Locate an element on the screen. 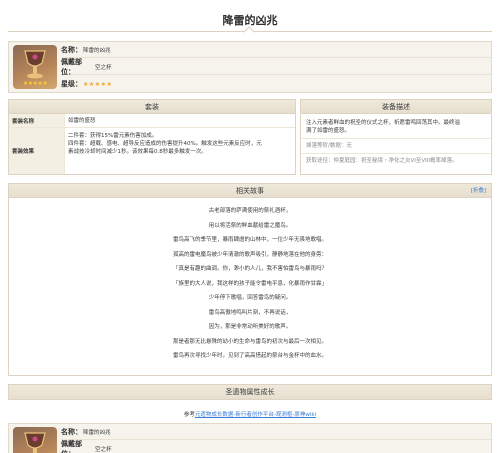  story-line: 孤高的雷电魔鸟被少年清澈的歌声吸引，静静地落在他的身旁： is located at coordinates (249, 254).